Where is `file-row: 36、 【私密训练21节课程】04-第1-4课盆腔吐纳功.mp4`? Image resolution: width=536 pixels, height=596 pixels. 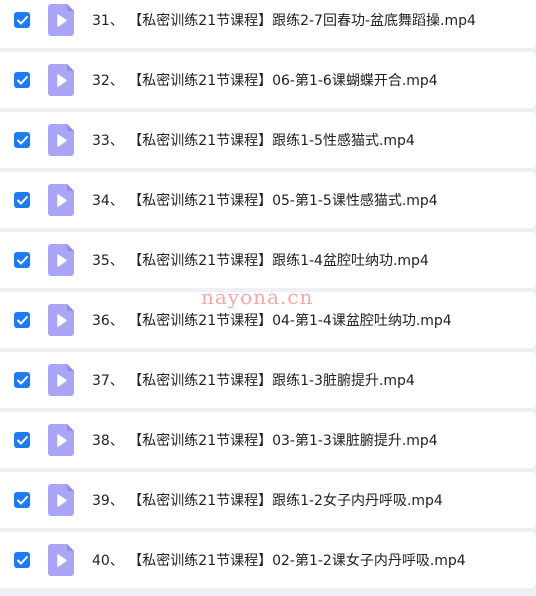
file-row: 36、 【私密训练21节课程】04-第1-4课盆腔吐纳功.mp4 is located at coordinates (268, 320).